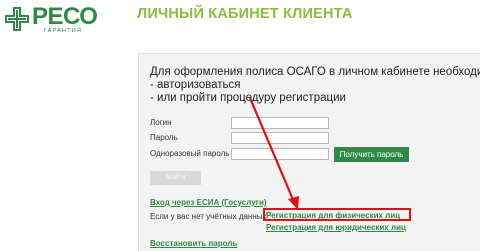 This screenshot has width=480, height=251. What do you see at coordinates (208, 216) in the screenshot?
I see `no-account-text: Если у вас нет учётных данных` at bounding box center [208, 216].